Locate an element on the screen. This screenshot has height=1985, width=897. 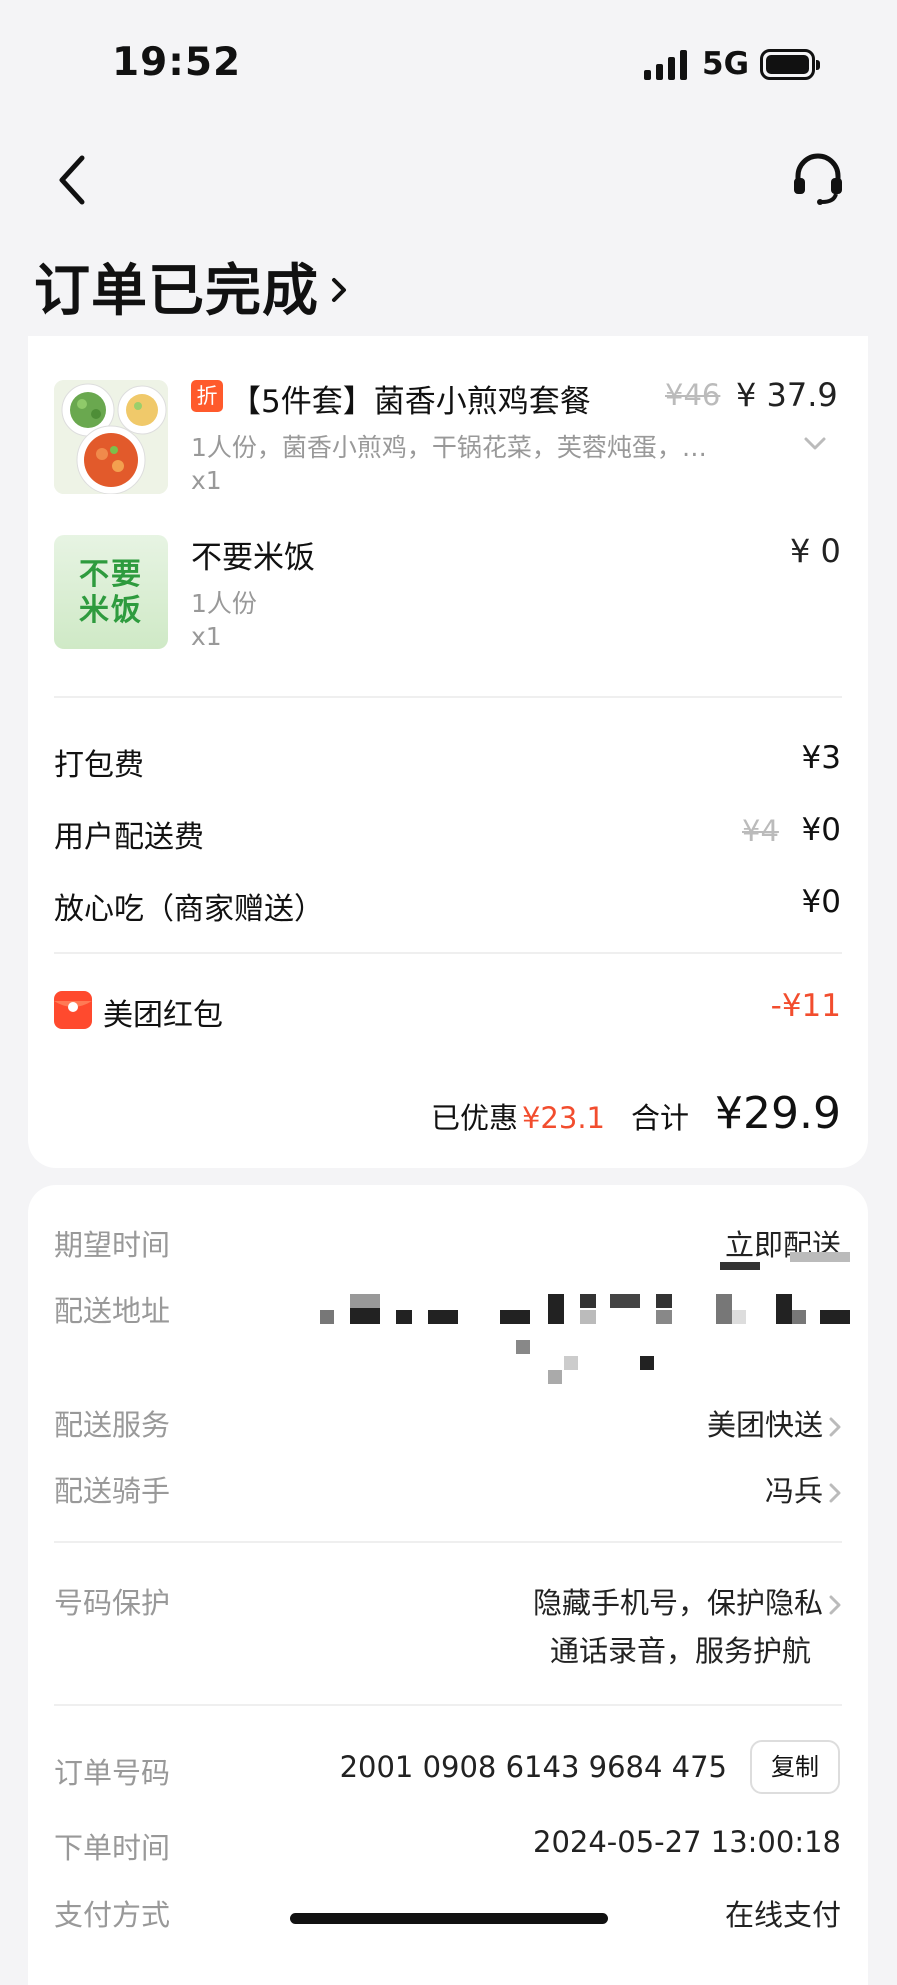
red-packet-icon is located at coordinates (73, 1010).